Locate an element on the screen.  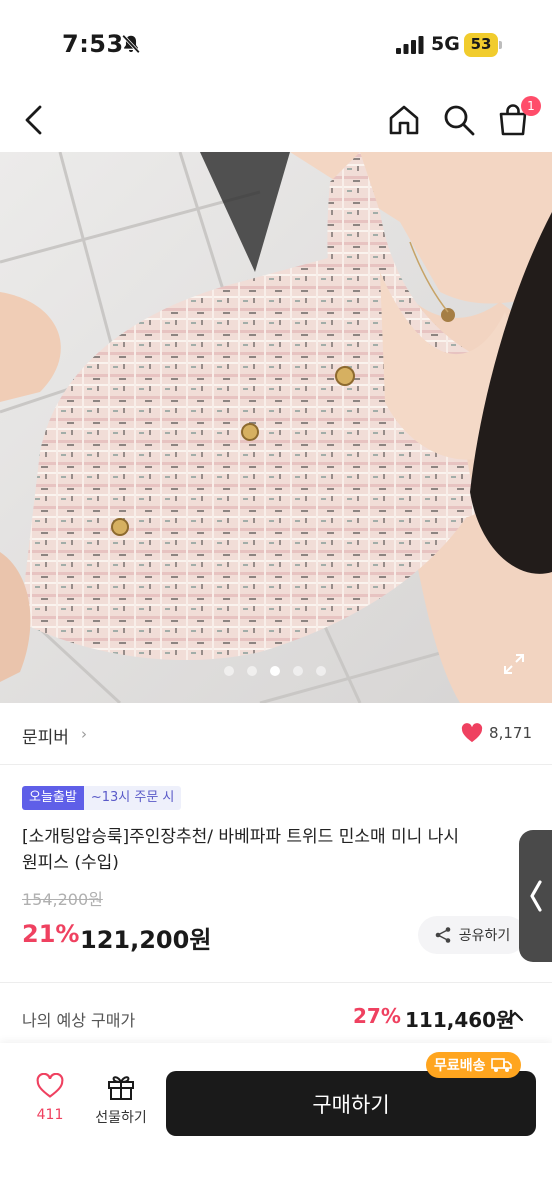
chevron-up-icon is located at coordinates (515, 1017).